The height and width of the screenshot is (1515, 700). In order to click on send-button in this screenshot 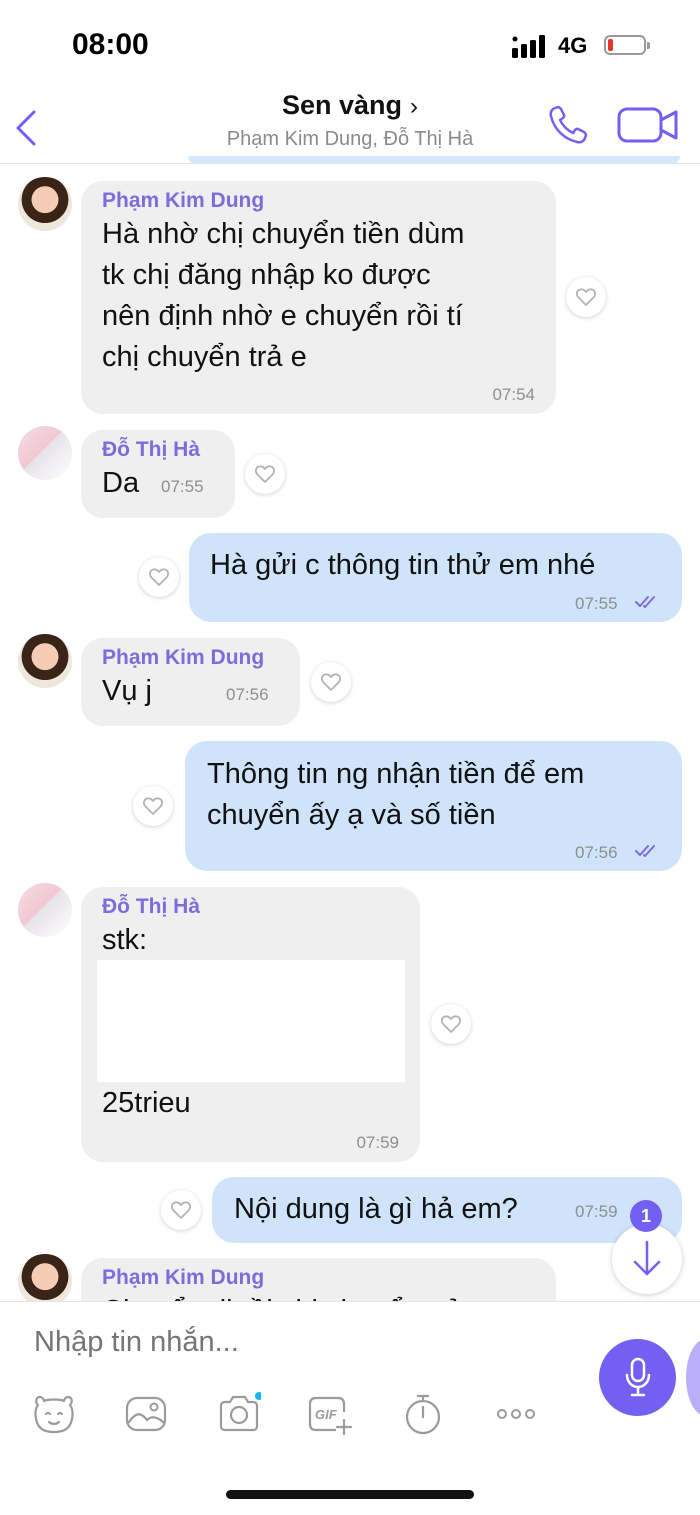, I will do `click(693, 1377)`.